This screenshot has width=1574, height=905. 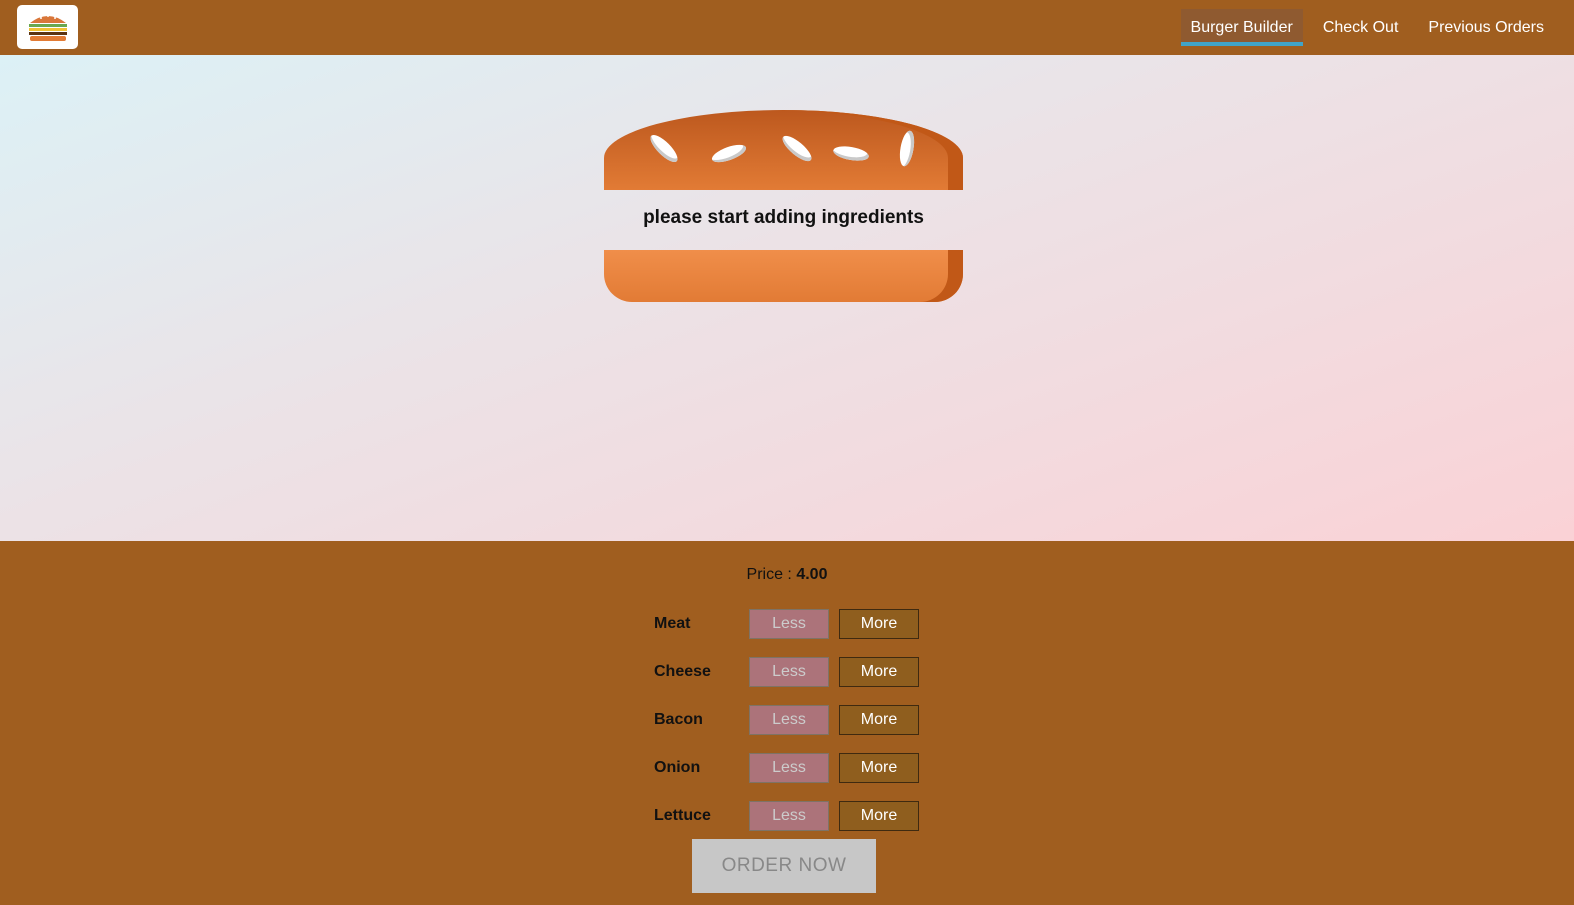 What do you see at coordinates (879, 720) in the screenshot?
I see `more-bacon-button: More` at bounding box center [879, 720].